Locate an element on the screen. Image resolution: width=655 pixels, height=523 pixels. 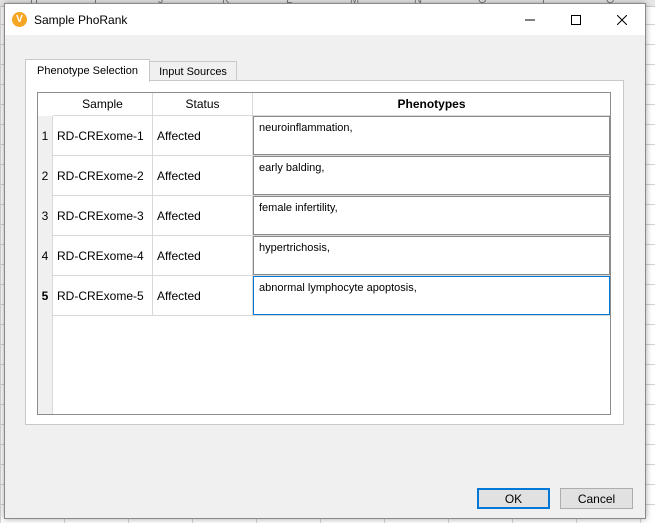
row-number: 2 is located at coordinates (45, 176).